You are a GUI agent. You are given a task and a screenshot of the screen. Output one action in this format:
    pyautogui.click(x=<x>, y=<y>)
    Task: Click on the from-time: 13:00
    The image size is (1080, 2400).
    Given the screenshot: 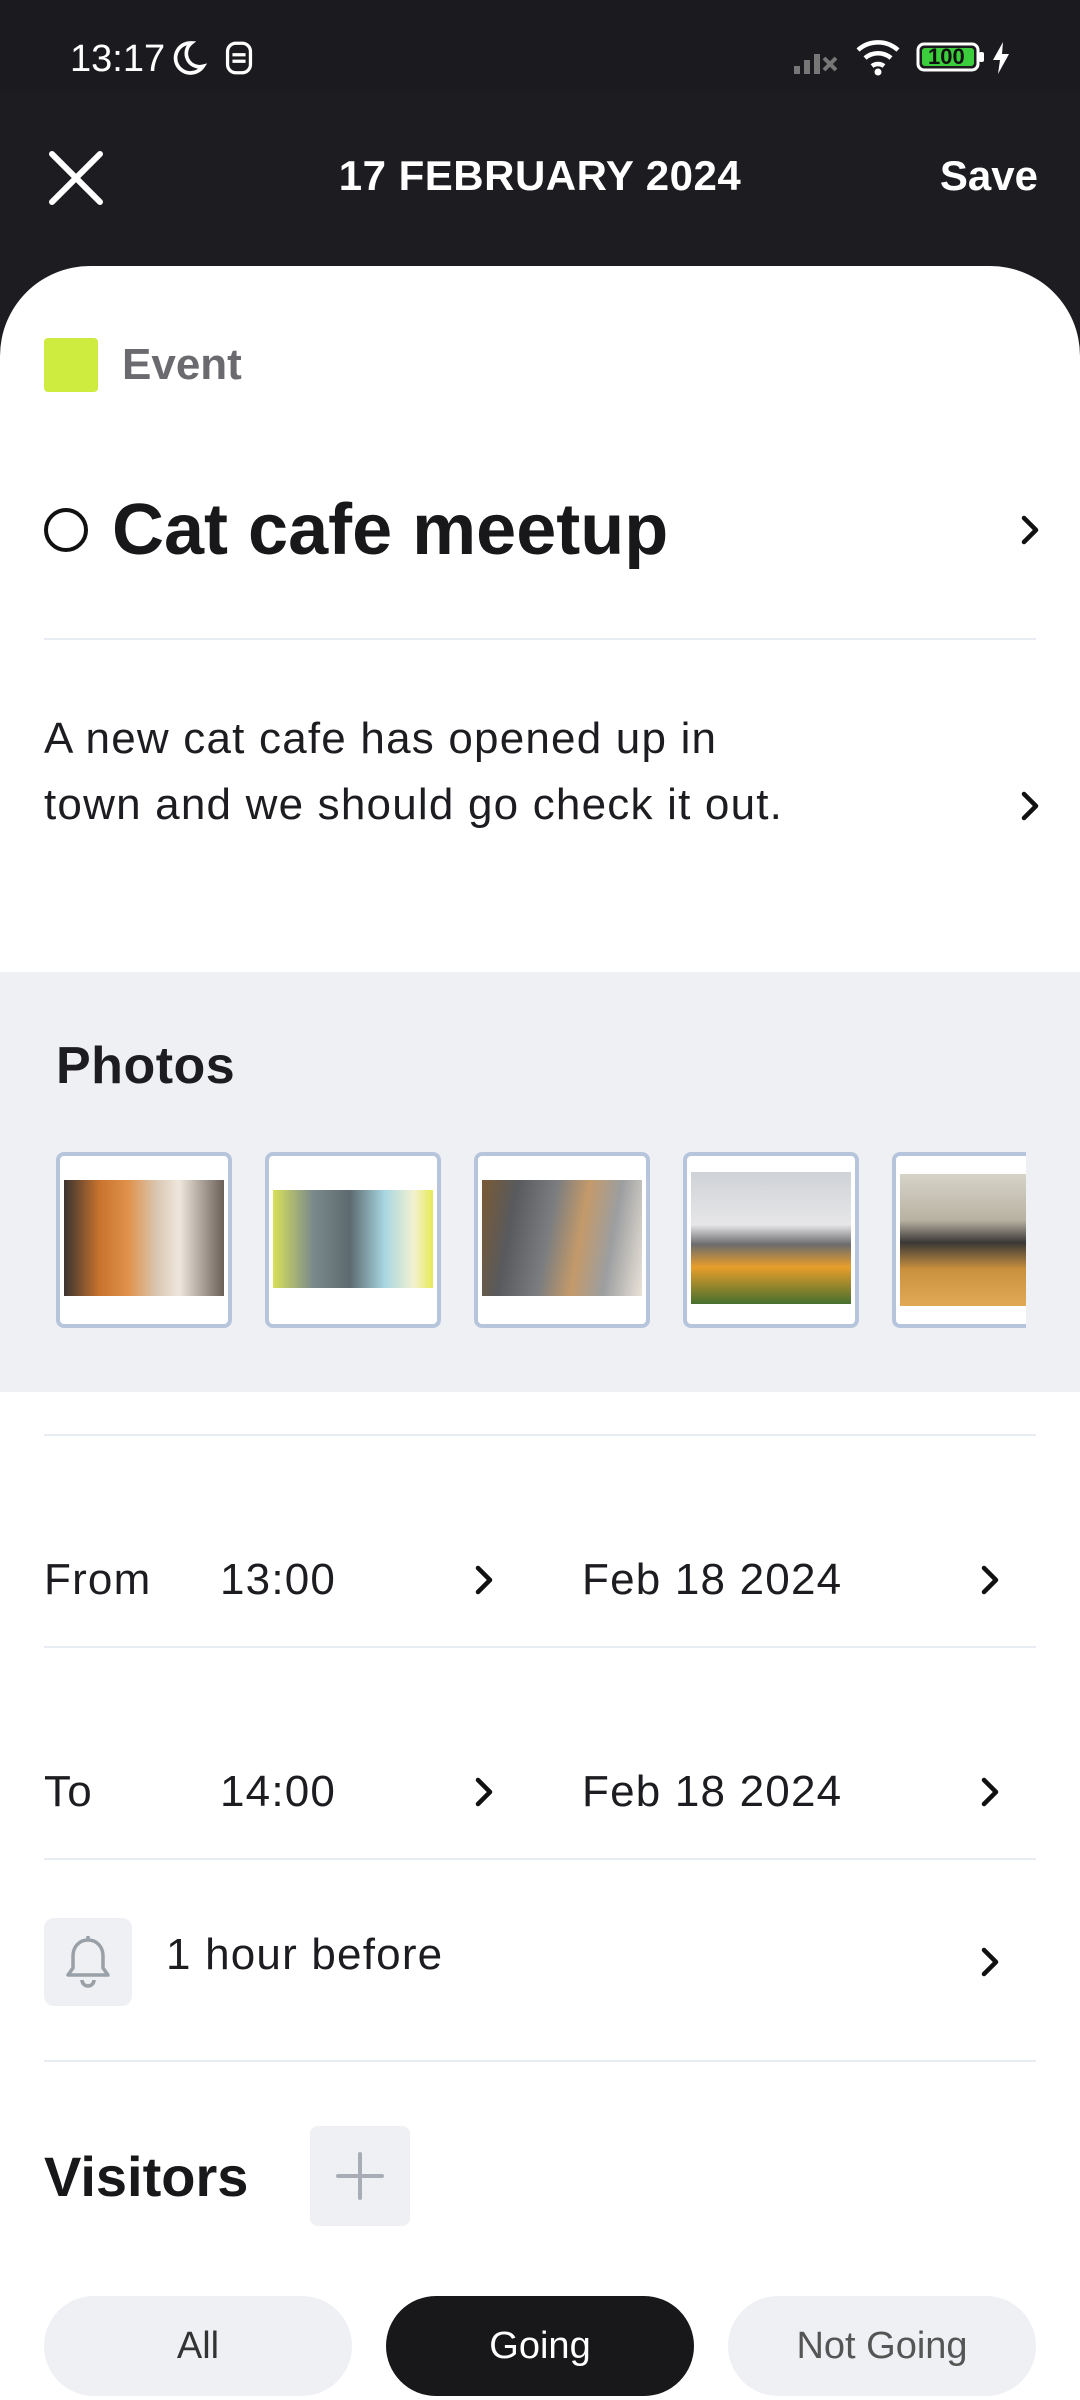 What is the action you would take?
    pyautogui.click(x=278, y=1580)
    